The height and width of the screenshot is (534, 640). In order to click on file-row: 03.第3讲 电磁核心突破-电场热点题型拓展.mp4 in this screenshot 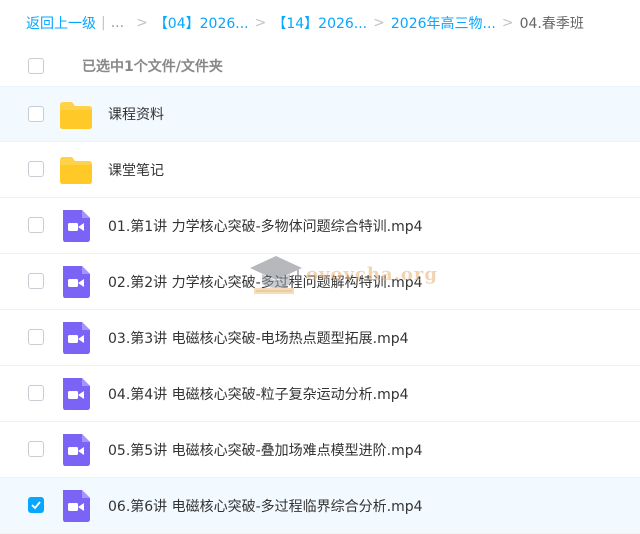, I will do `click(320, 338)`.